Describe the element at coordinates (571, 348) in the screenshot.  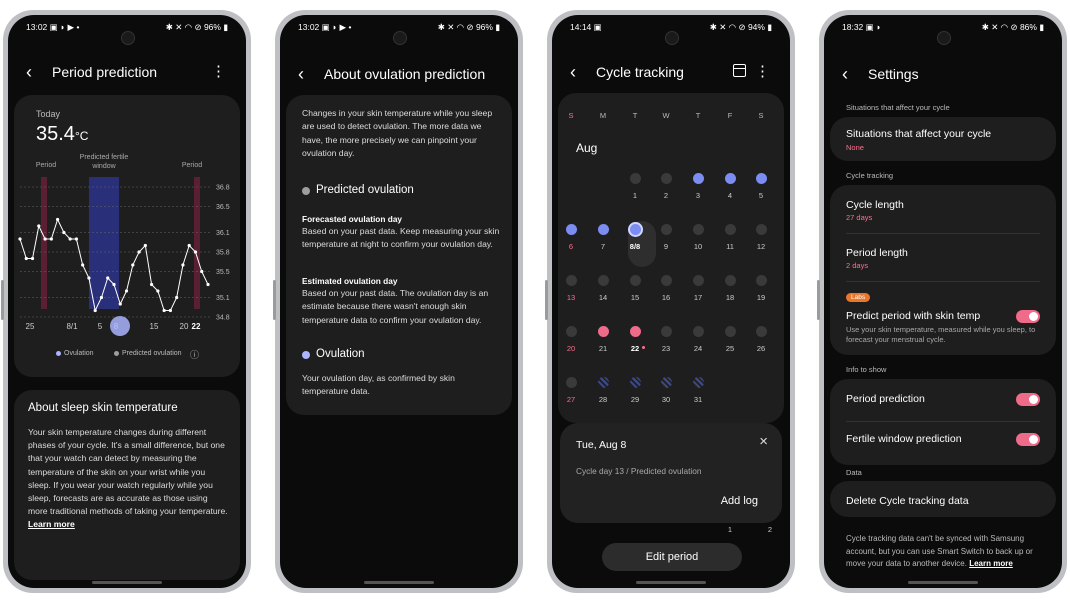
I see `day-number: 20` at that location.